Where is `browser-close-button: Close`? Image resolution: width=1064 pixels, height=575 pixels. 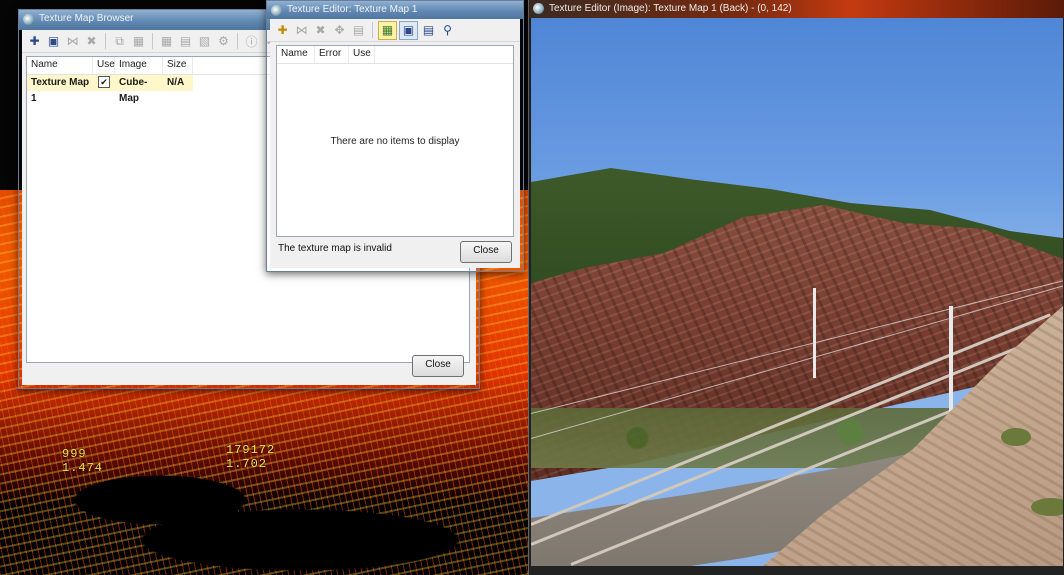 browser-close-button: Close is located at coordinates (438, 366).